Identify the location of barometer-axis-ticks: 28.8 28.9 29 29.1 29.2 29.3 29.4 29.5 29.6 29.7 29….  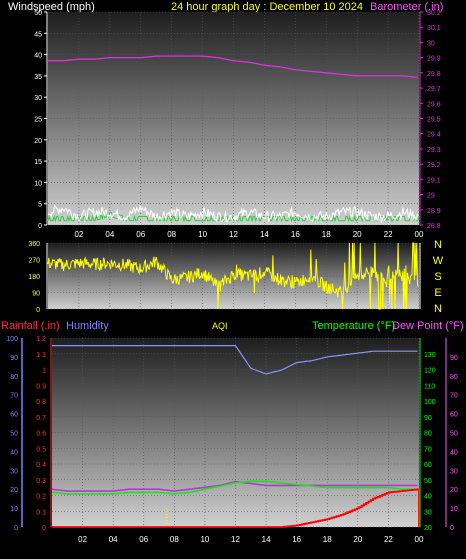
(430, 120).